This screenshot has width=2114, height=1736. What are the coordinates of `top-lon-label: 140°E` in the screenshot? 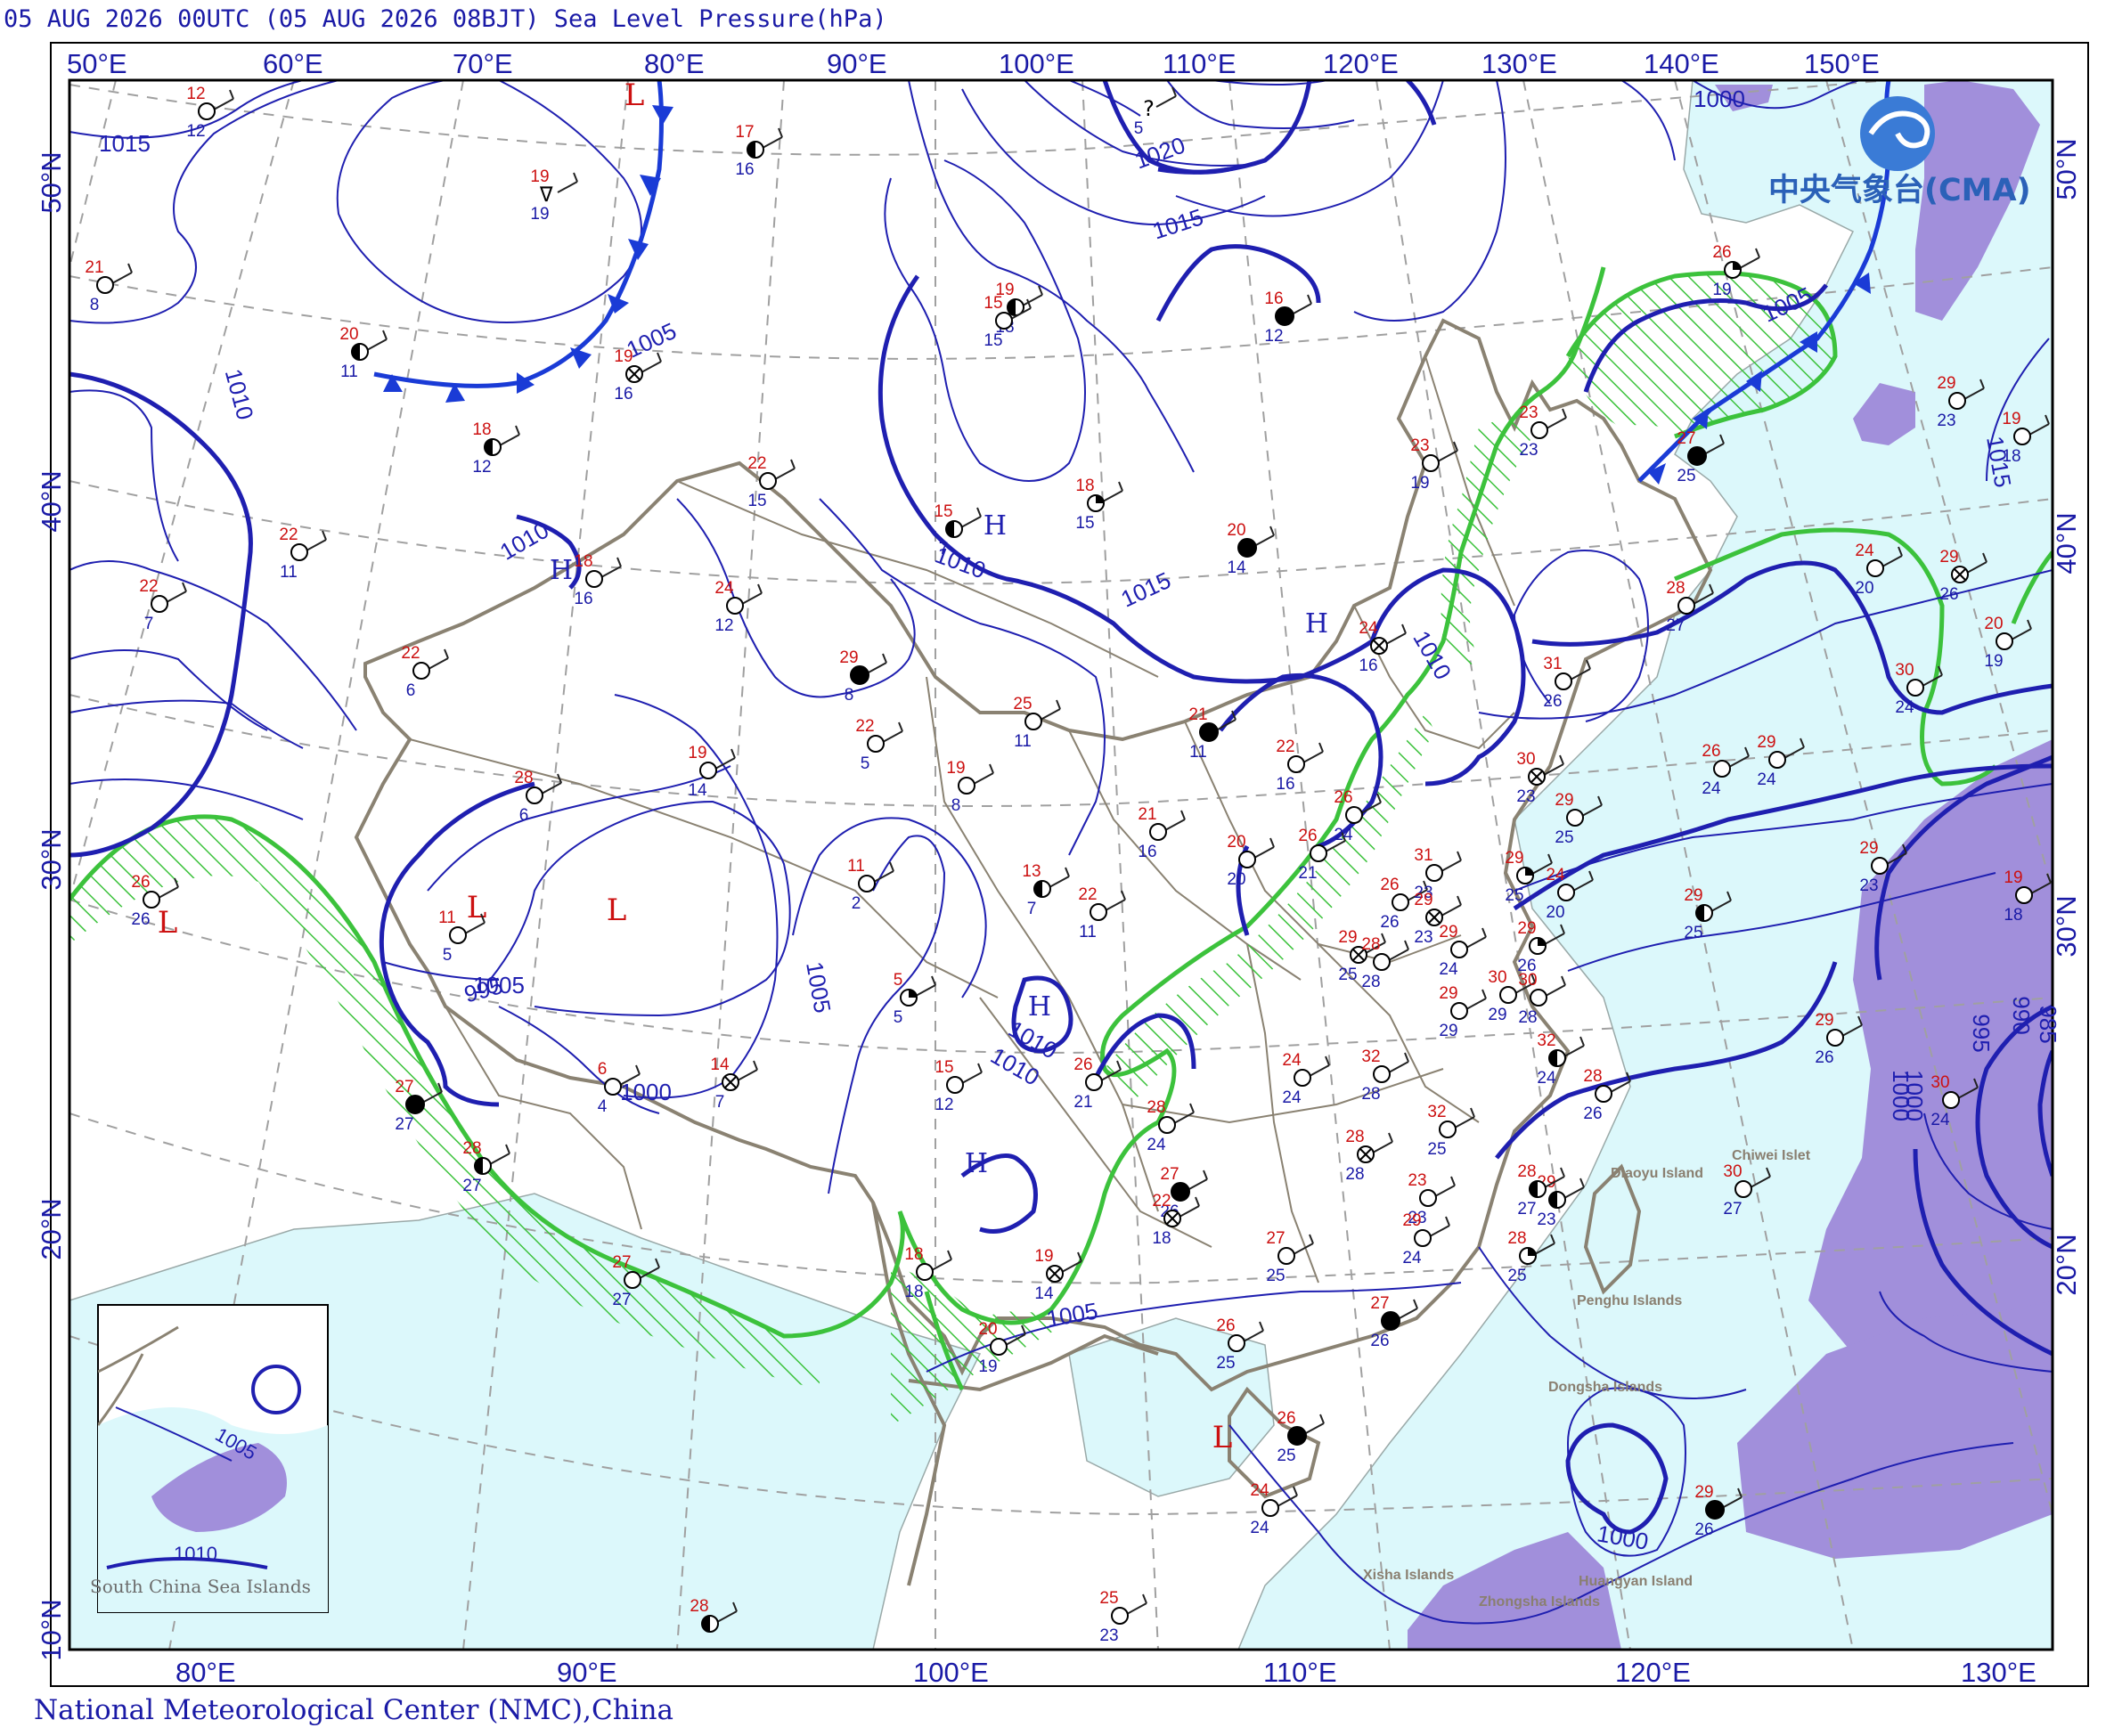 It's located at (1682, 64).